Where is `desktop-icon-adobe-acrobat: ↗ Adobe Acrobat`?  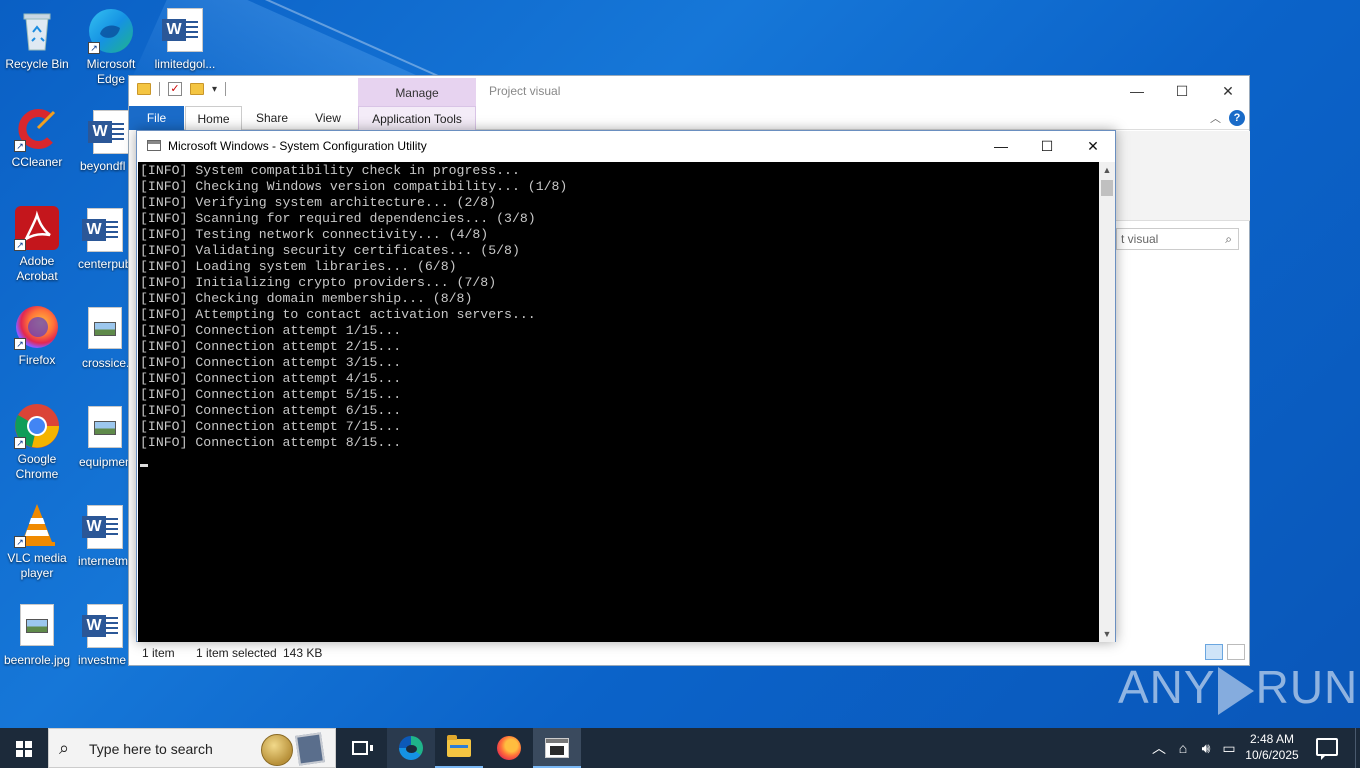
desktop-icon-adobe-acrobat: ↗ Adobe Acrobat is located at coordinates (37, 244).